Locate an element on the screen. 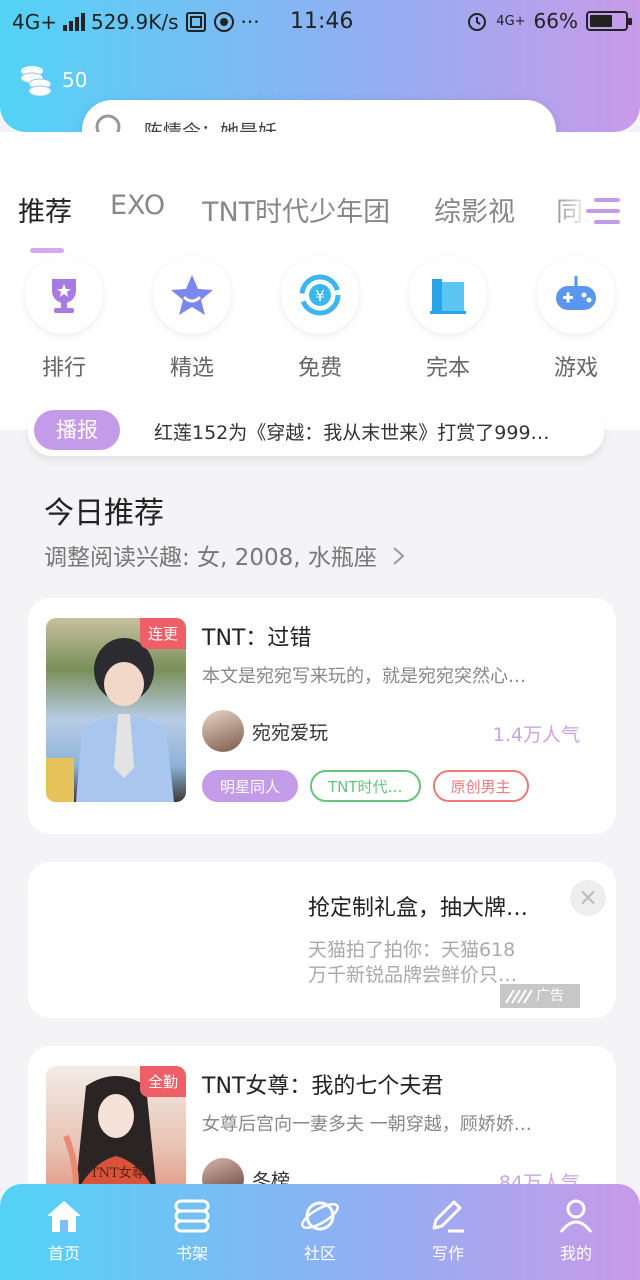 This screenshot has width=640, height=1280. battery-percent: 66% is located at coordinates (555, 21).